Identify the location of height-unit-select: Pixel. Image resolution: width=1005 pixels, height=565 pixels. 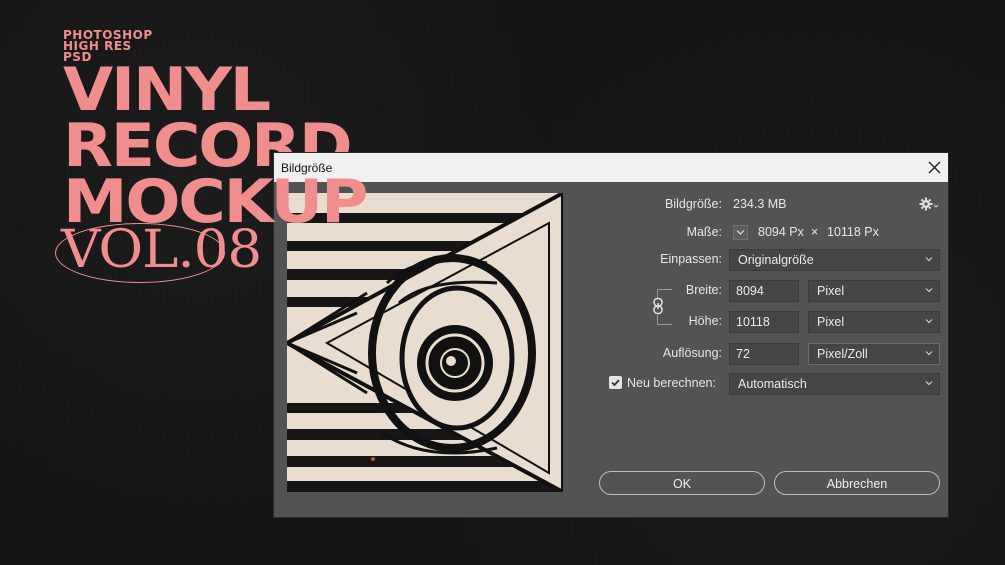
(874, 322).